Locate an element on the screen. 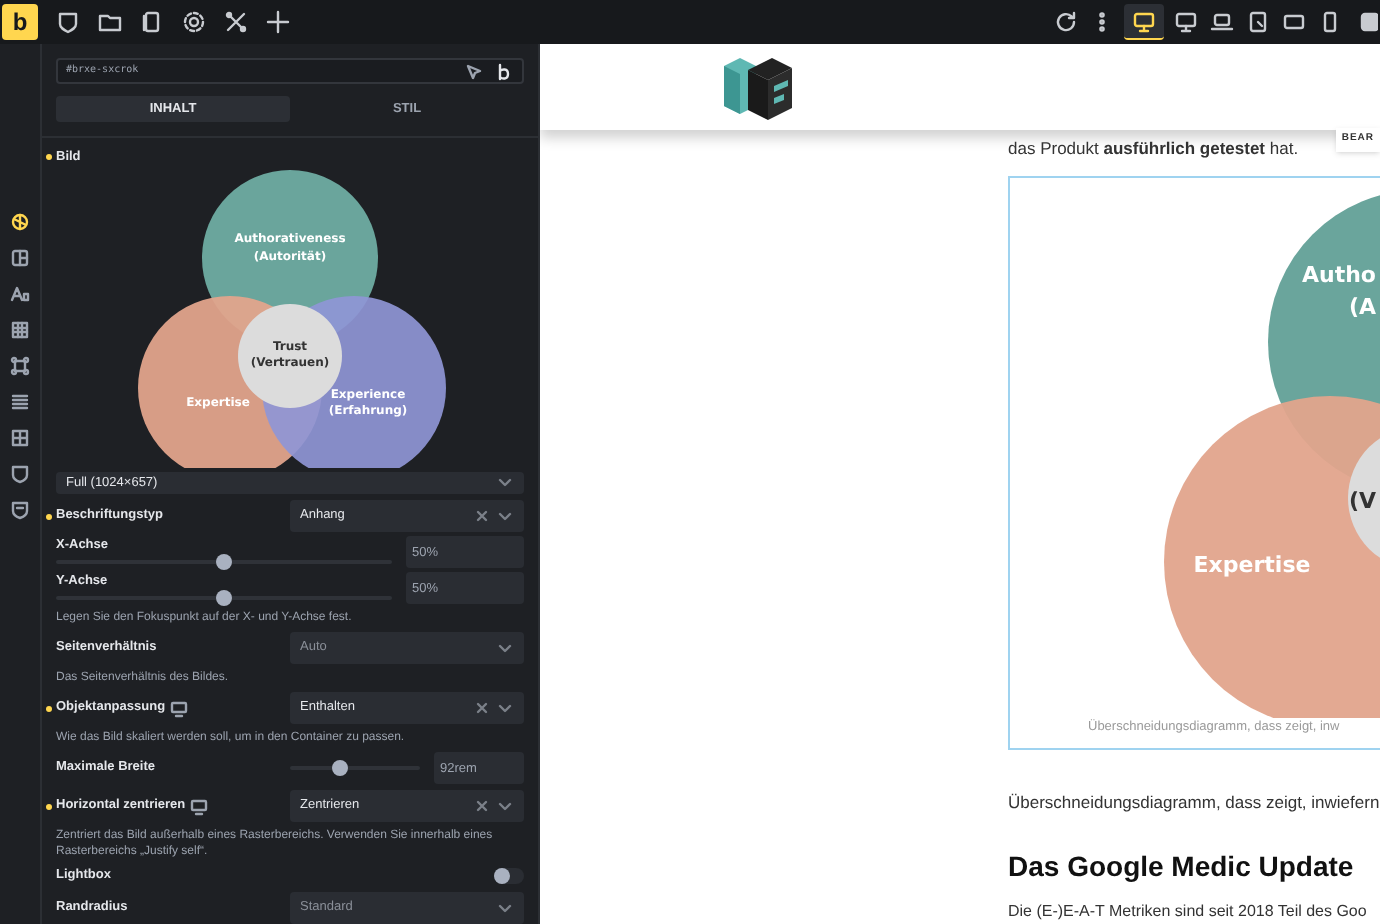 The height and width of the screenshot is (924, 1380). desktop-button is located at coordinates (1144, 22).